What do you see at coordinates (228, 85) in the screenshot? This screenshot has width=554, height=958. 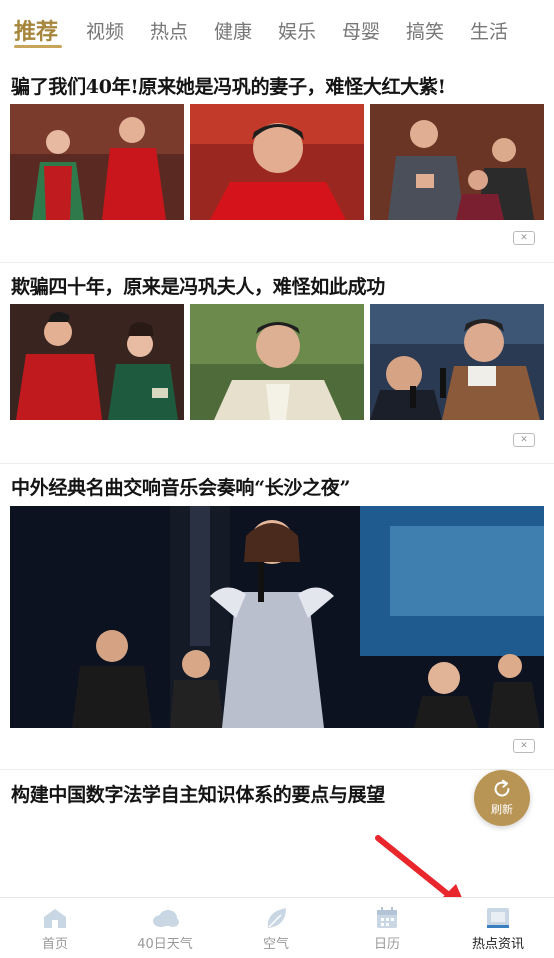 I see `article-title: 骗了我们40年!原来她是冯巩的妻子，难怪大红大紫!` at bounding box center [228, 85].